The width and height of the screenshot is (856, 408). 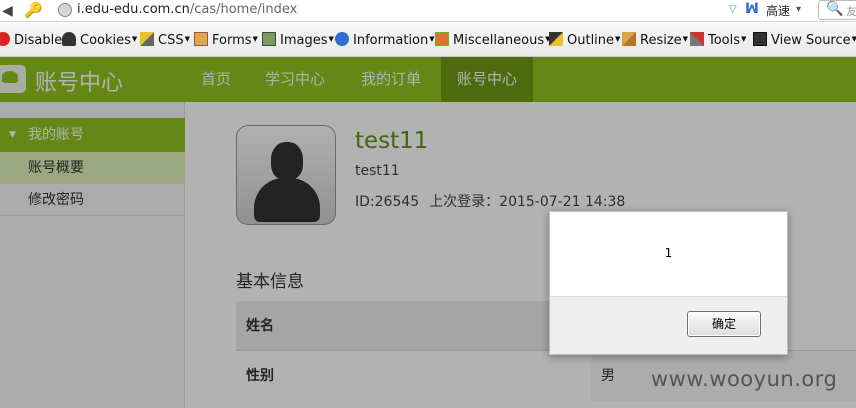 What do you see at coordinates (629, 39) in the screenshot?
I see `ruler-icon` at bounding box center [629, 39].